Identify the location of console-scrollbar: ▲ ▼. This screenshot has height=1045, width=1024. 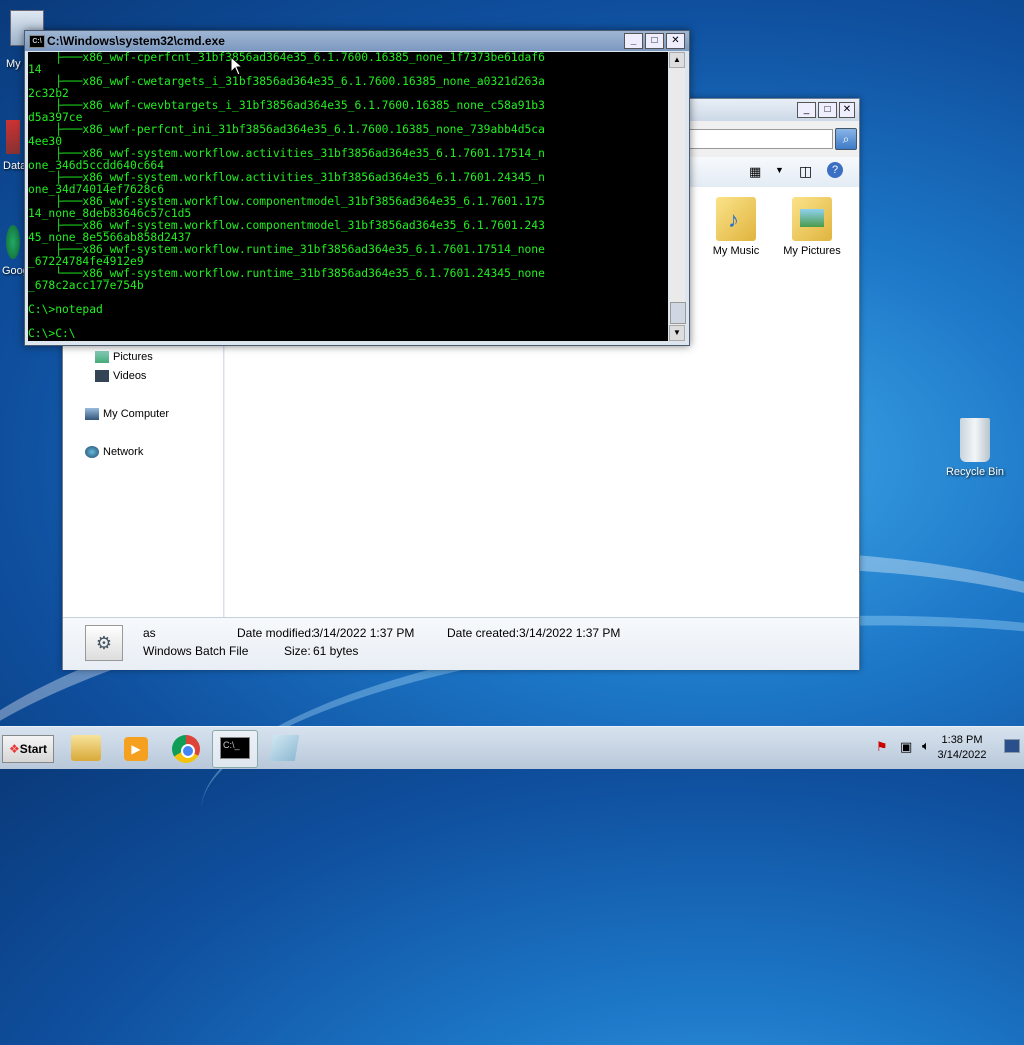
(677, 196).